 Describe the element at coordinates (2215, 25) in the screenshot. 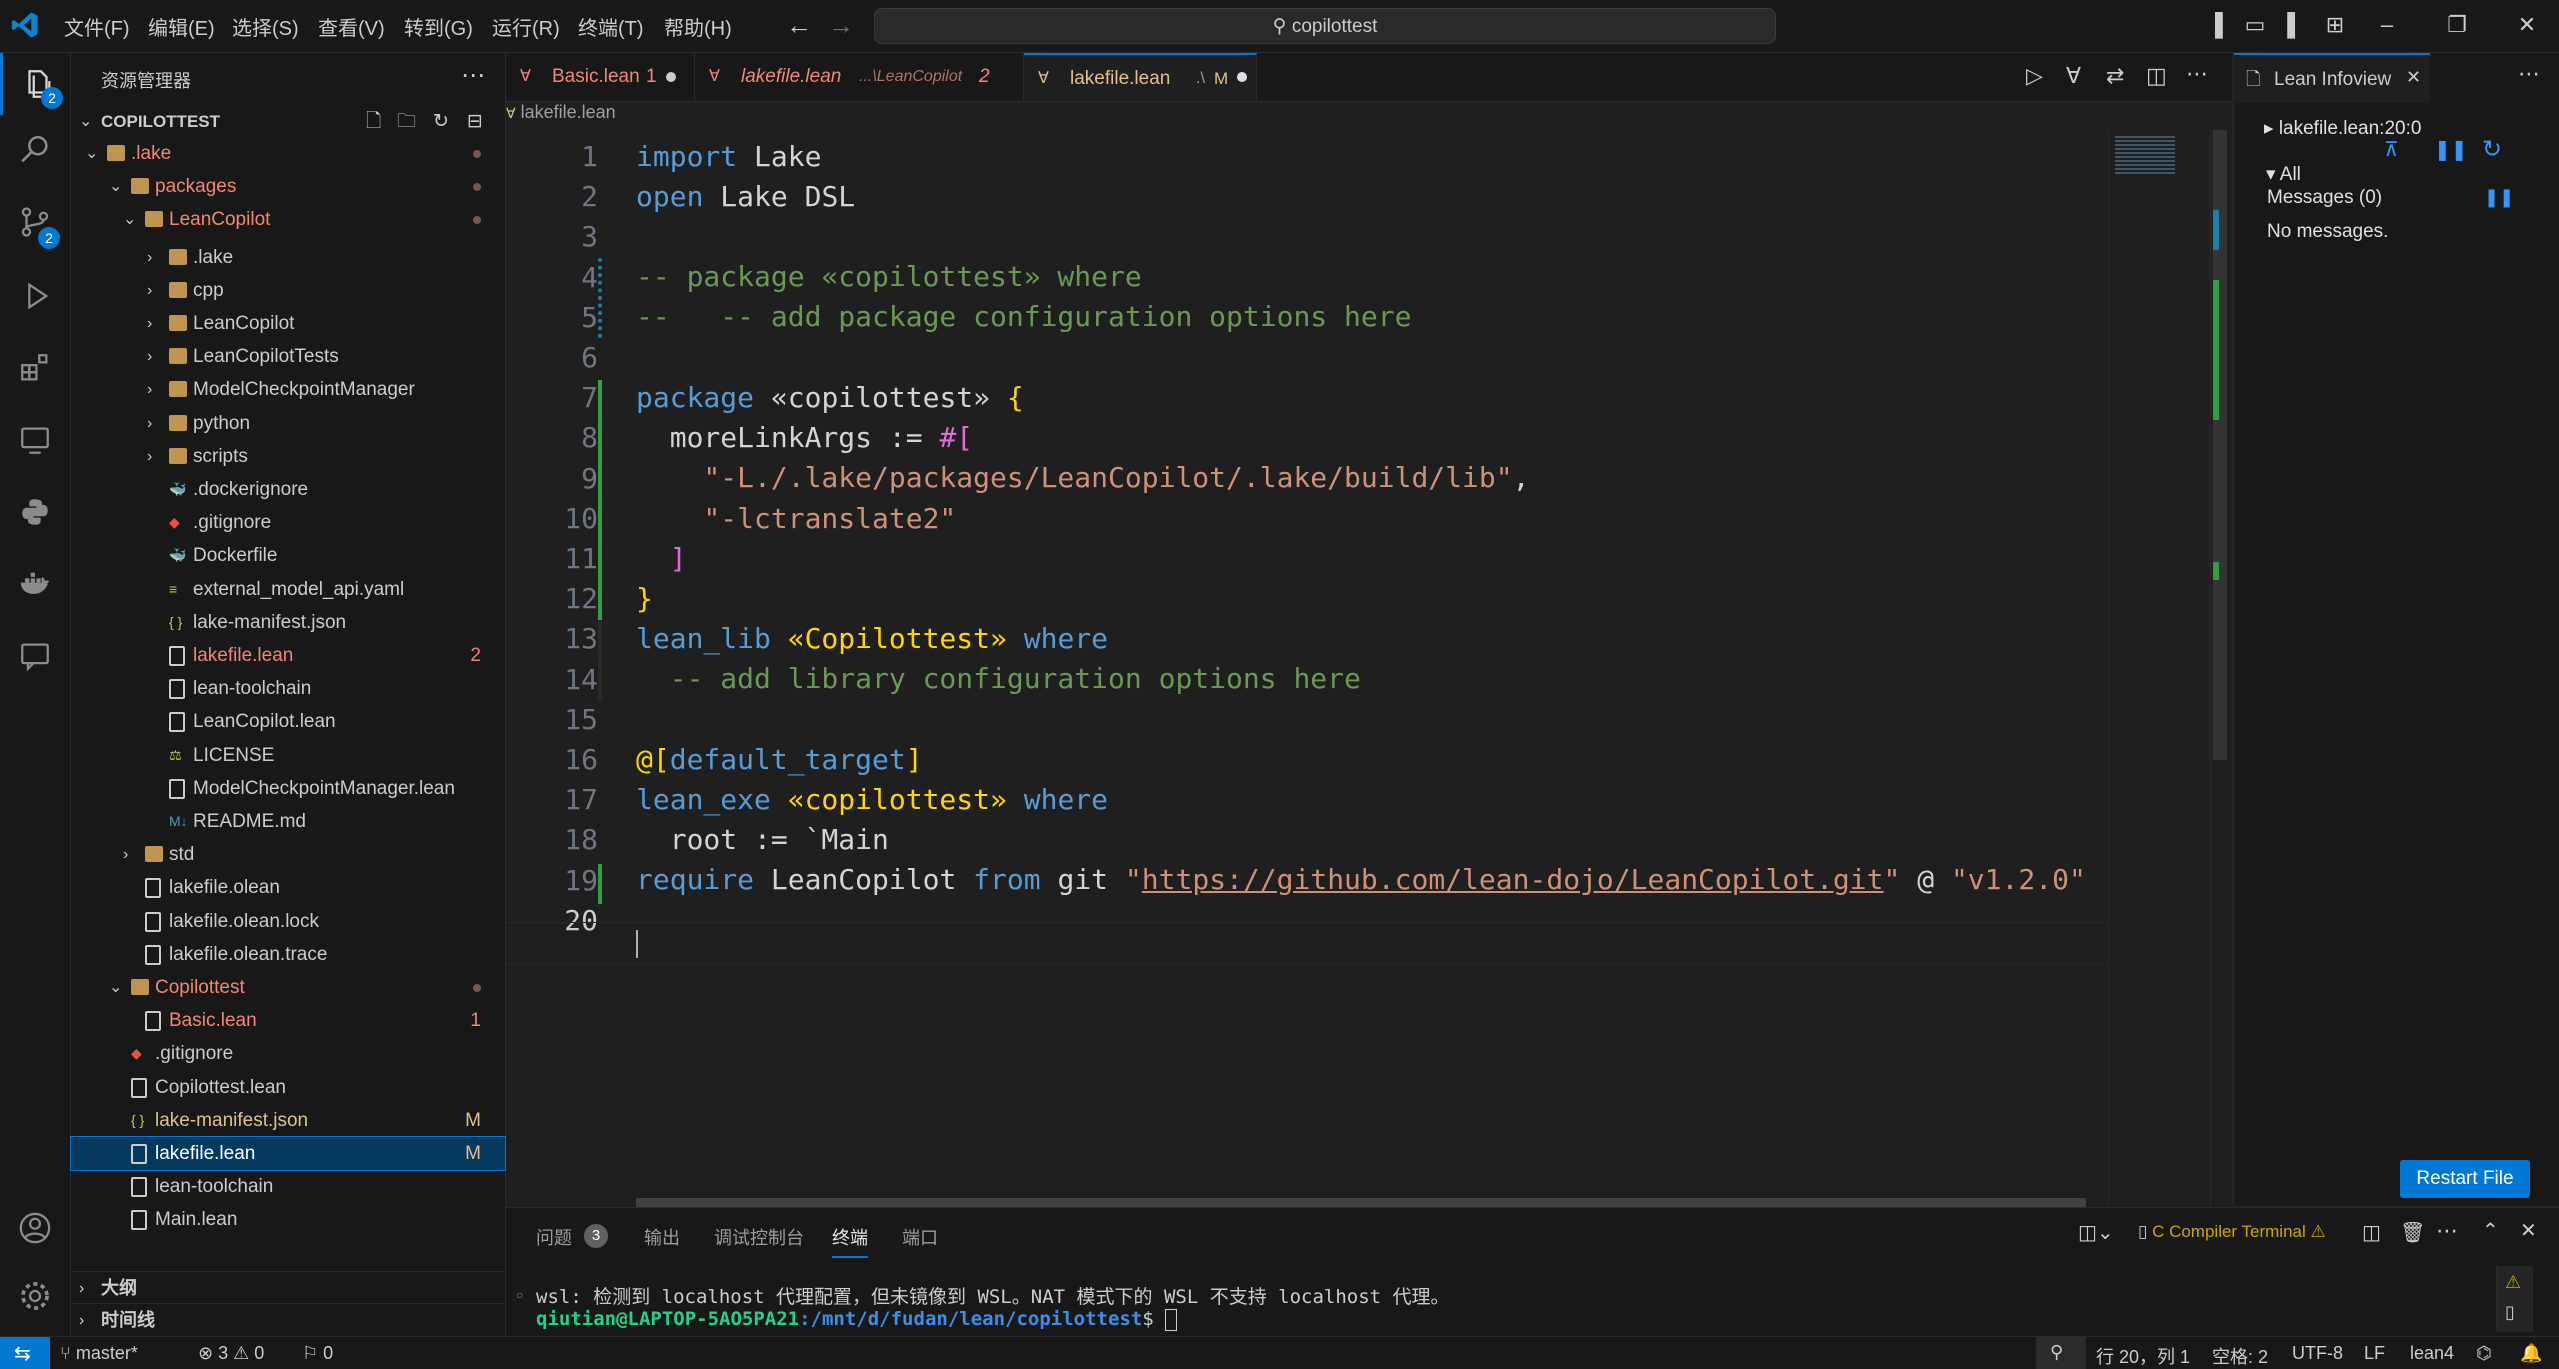

I see `toggle-primary-sidebar-icon: ▐` at that location.